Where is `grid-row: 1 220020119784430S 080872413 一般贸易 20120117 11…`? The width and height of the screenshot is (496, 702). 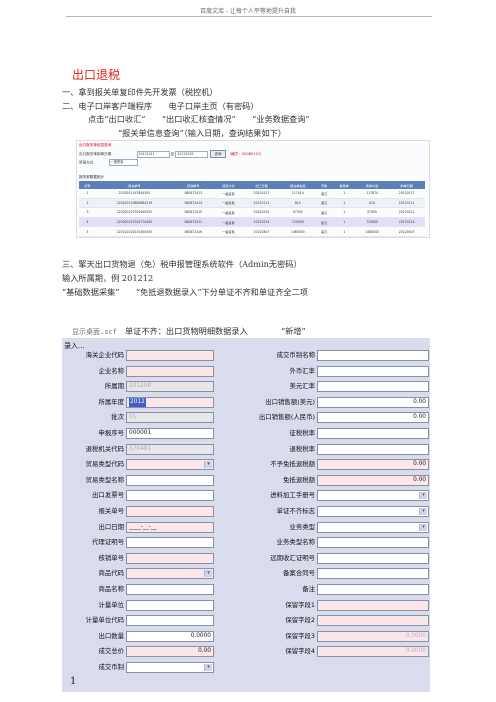 grid-row: 1 220020119784430S 080872413 一般贸易 20120117 11… is located at coordinates (252, 194).